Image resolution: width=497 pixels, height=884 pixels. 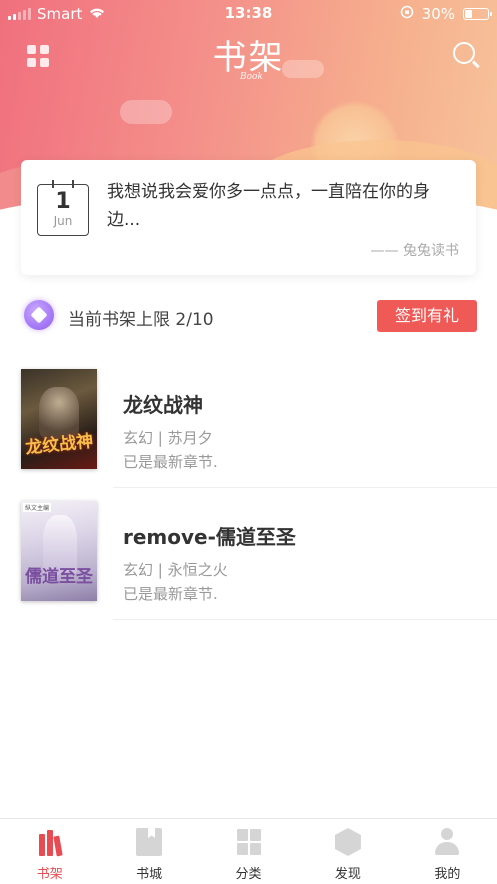 I want to click on bottom-tab-bar: 书架 书城 分类 发现 我的, so click(x=248, y=851).